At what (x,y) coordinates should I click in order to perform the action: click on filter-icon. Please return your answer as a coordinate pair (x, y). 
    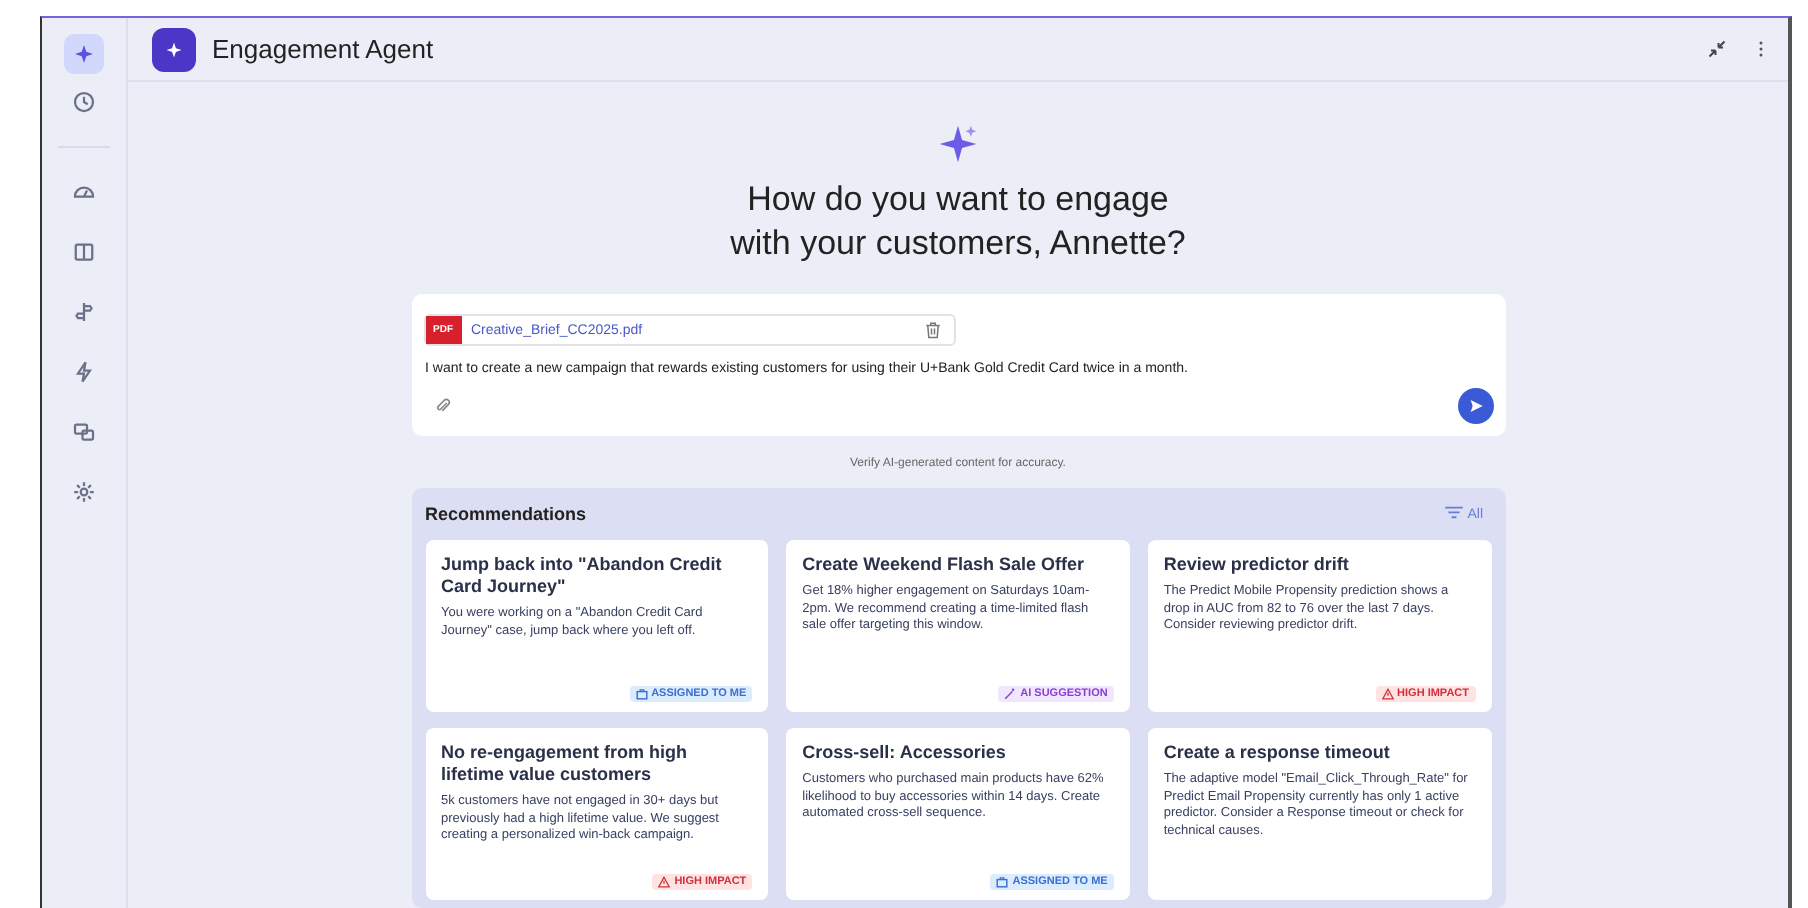
    Looking at the image, I should click on (1453, 514).